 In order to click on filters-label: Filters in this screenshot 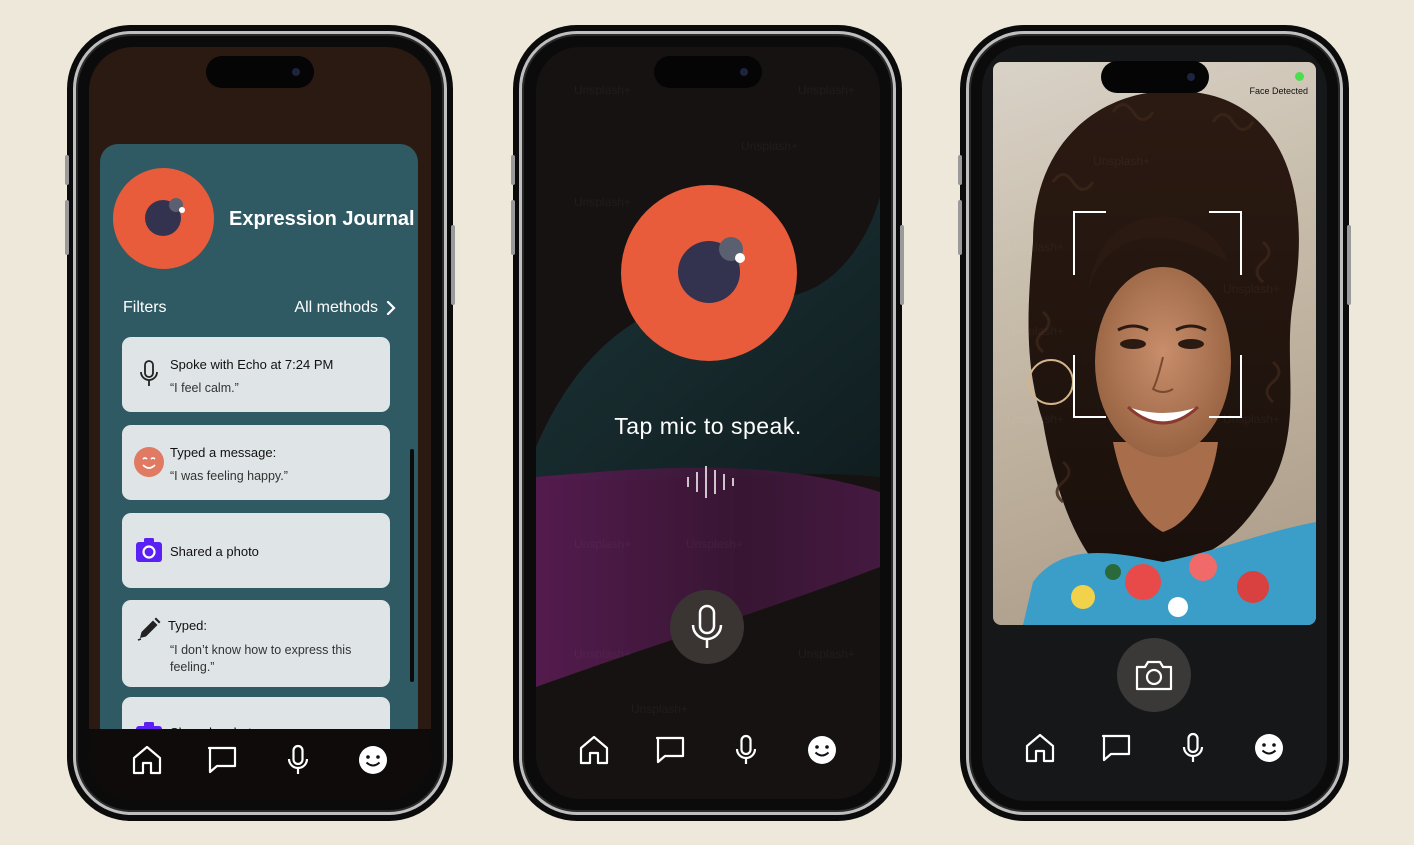, I will do `click(145, 307)`.